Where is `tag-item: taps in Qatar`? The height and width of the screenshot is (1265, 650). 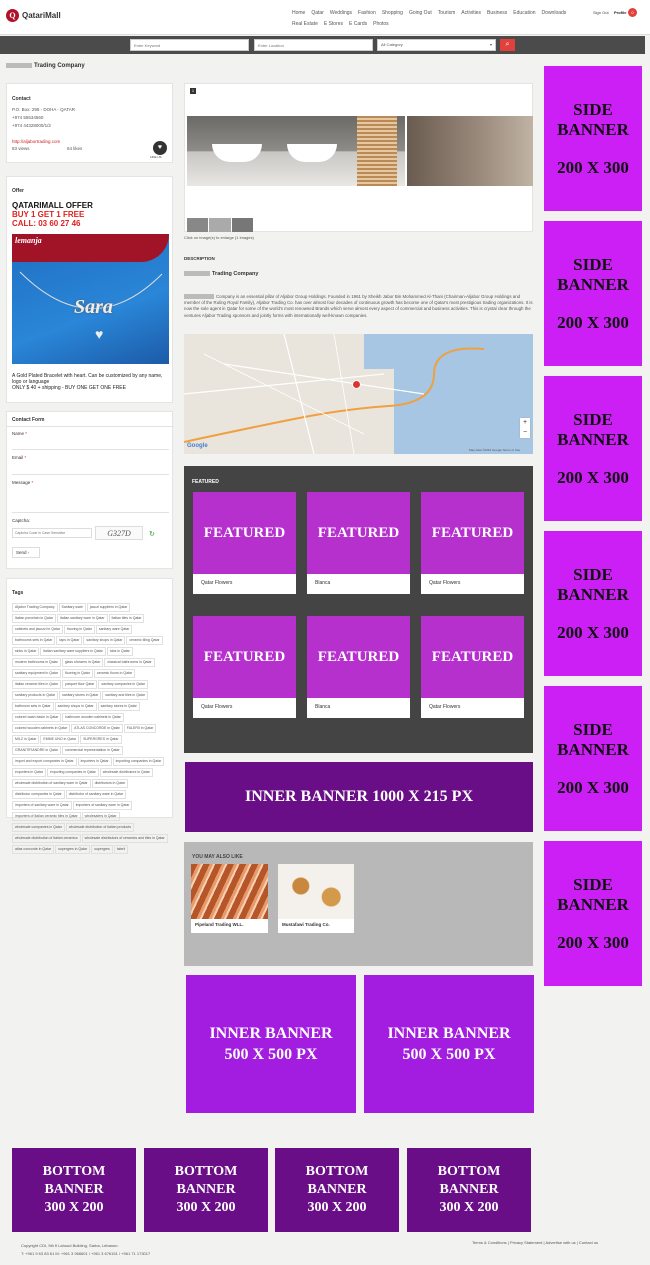
tag-item: taps in Qatar is located at coordinates (69, 640).